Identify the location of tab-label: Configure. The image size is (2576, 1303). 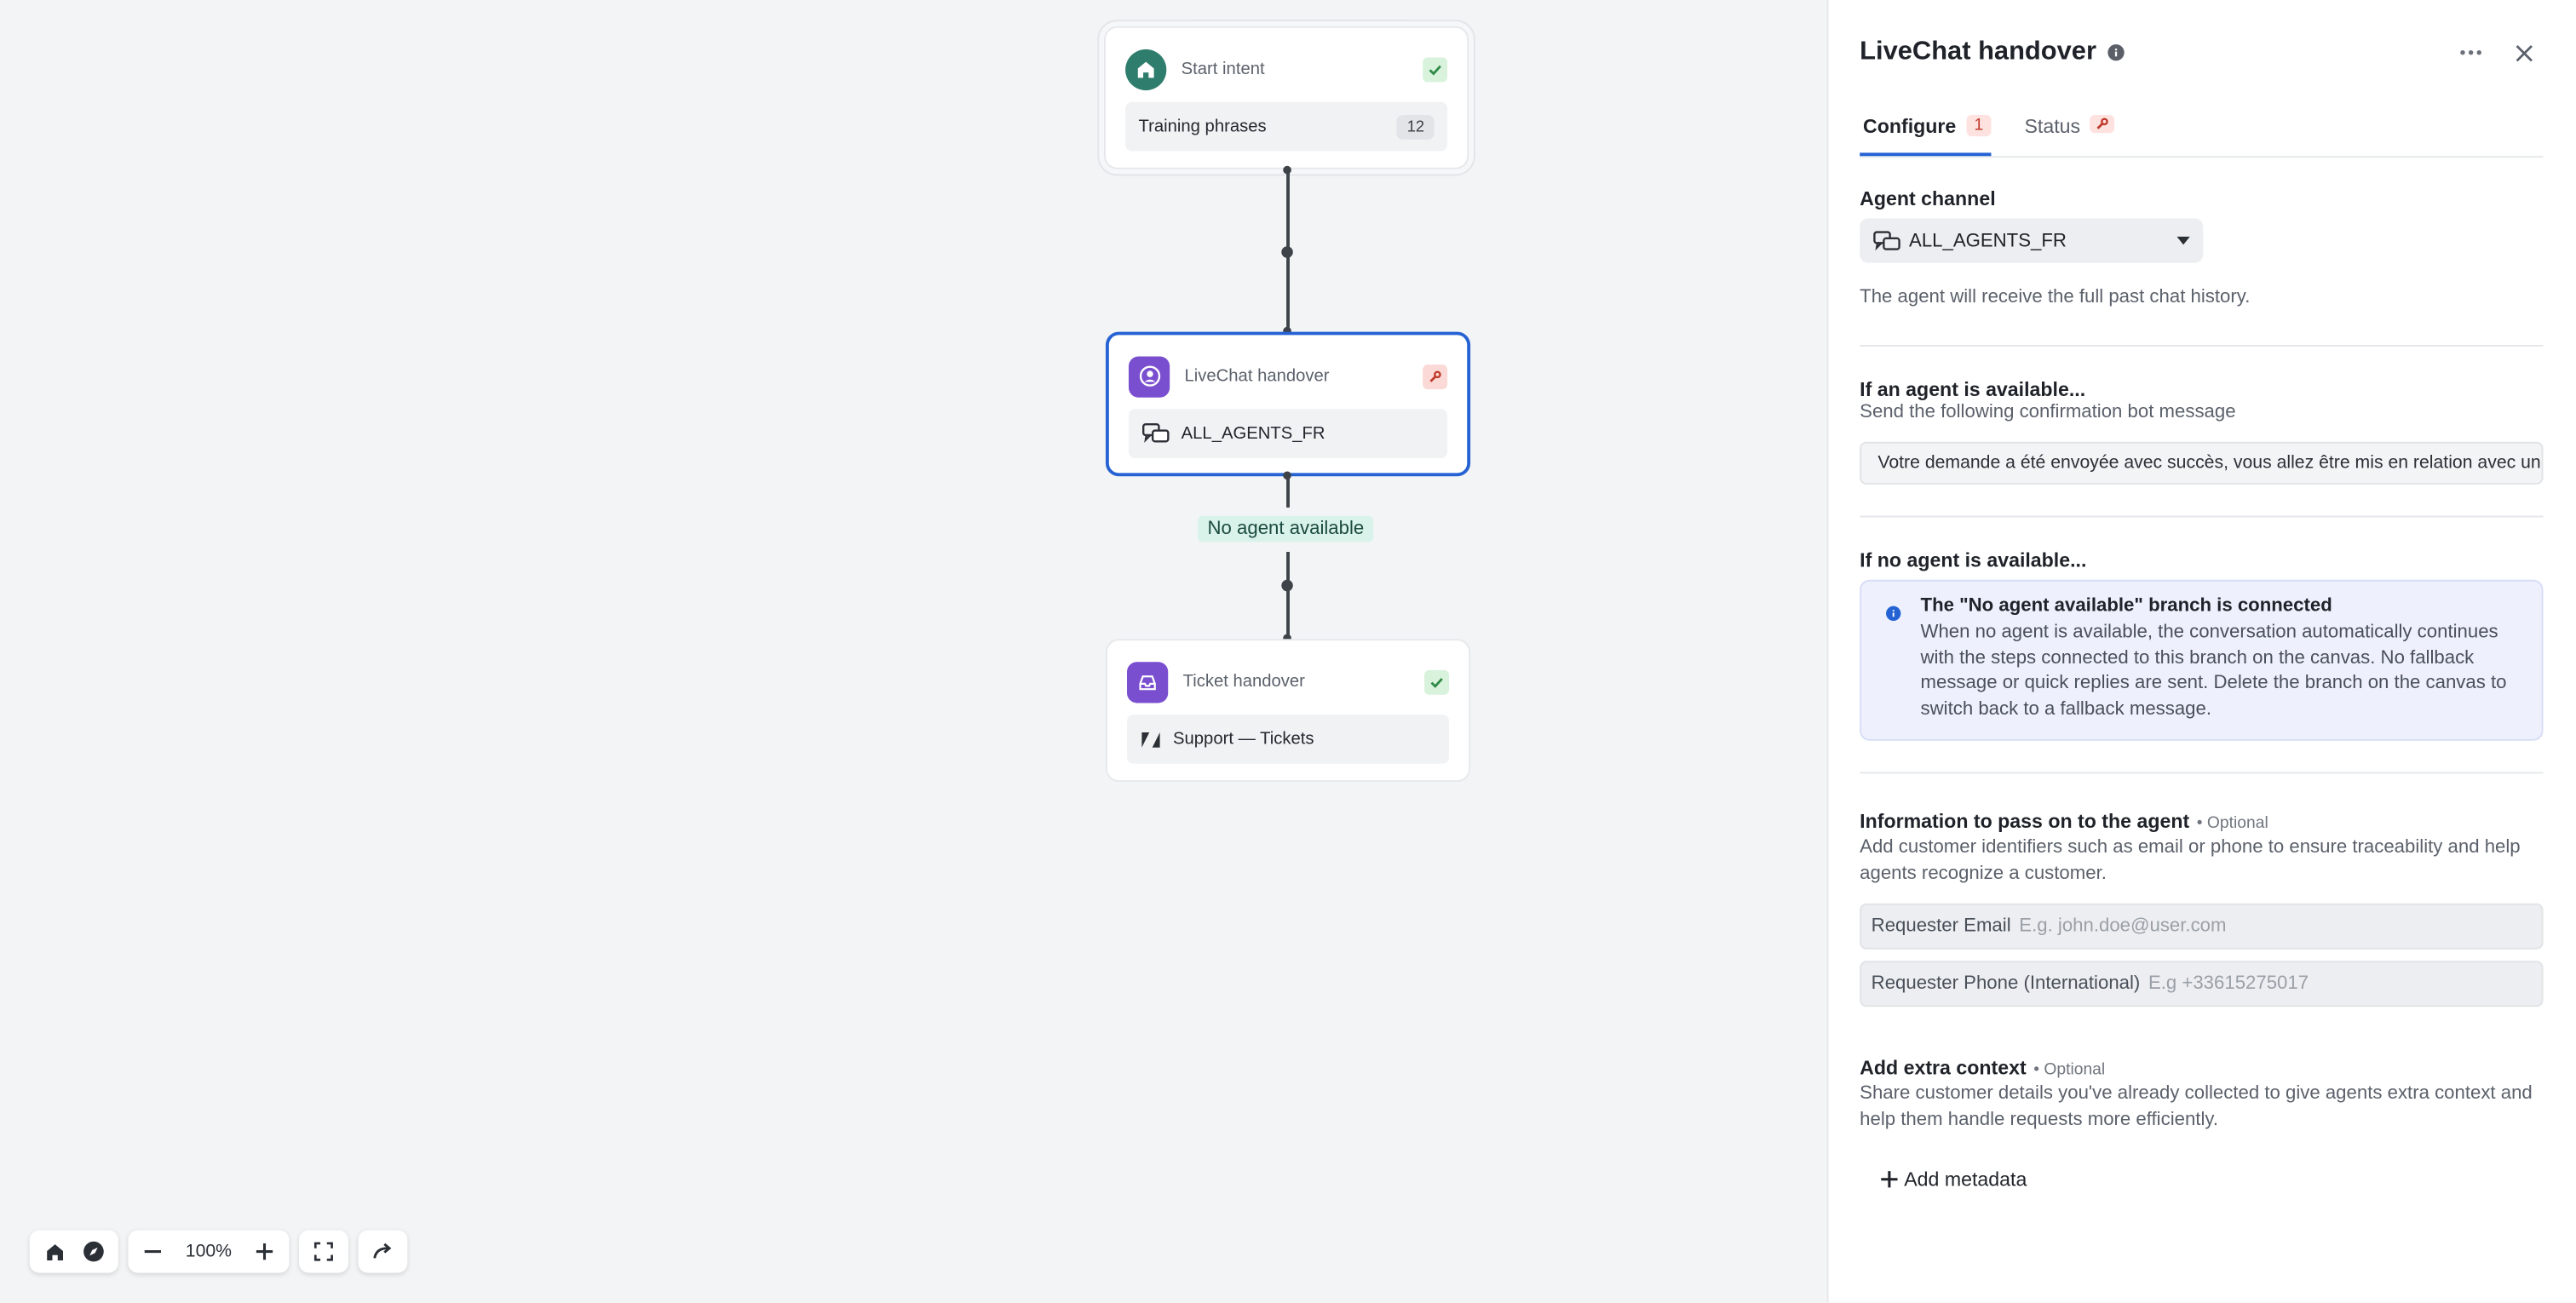
(1910, 127).